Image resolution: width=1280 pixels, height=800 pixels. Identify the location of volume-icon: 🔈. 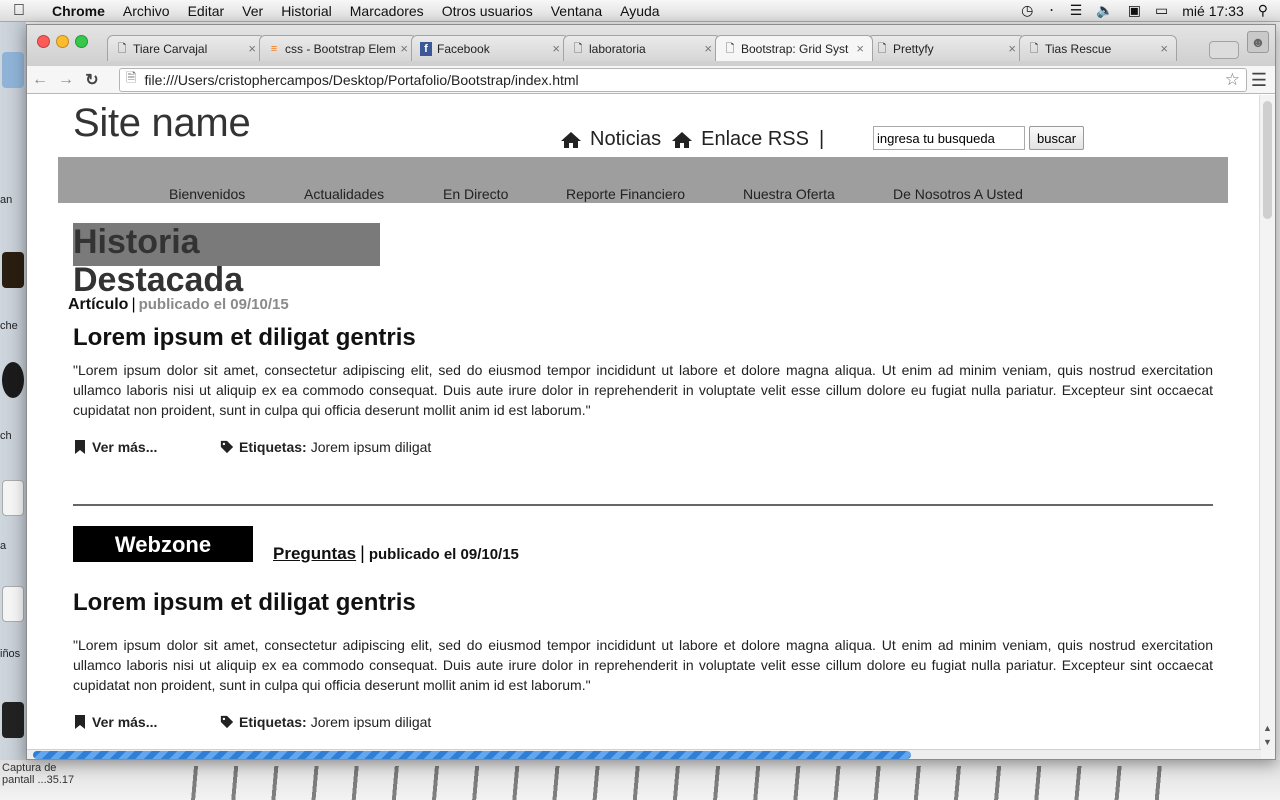
(1104, 10).